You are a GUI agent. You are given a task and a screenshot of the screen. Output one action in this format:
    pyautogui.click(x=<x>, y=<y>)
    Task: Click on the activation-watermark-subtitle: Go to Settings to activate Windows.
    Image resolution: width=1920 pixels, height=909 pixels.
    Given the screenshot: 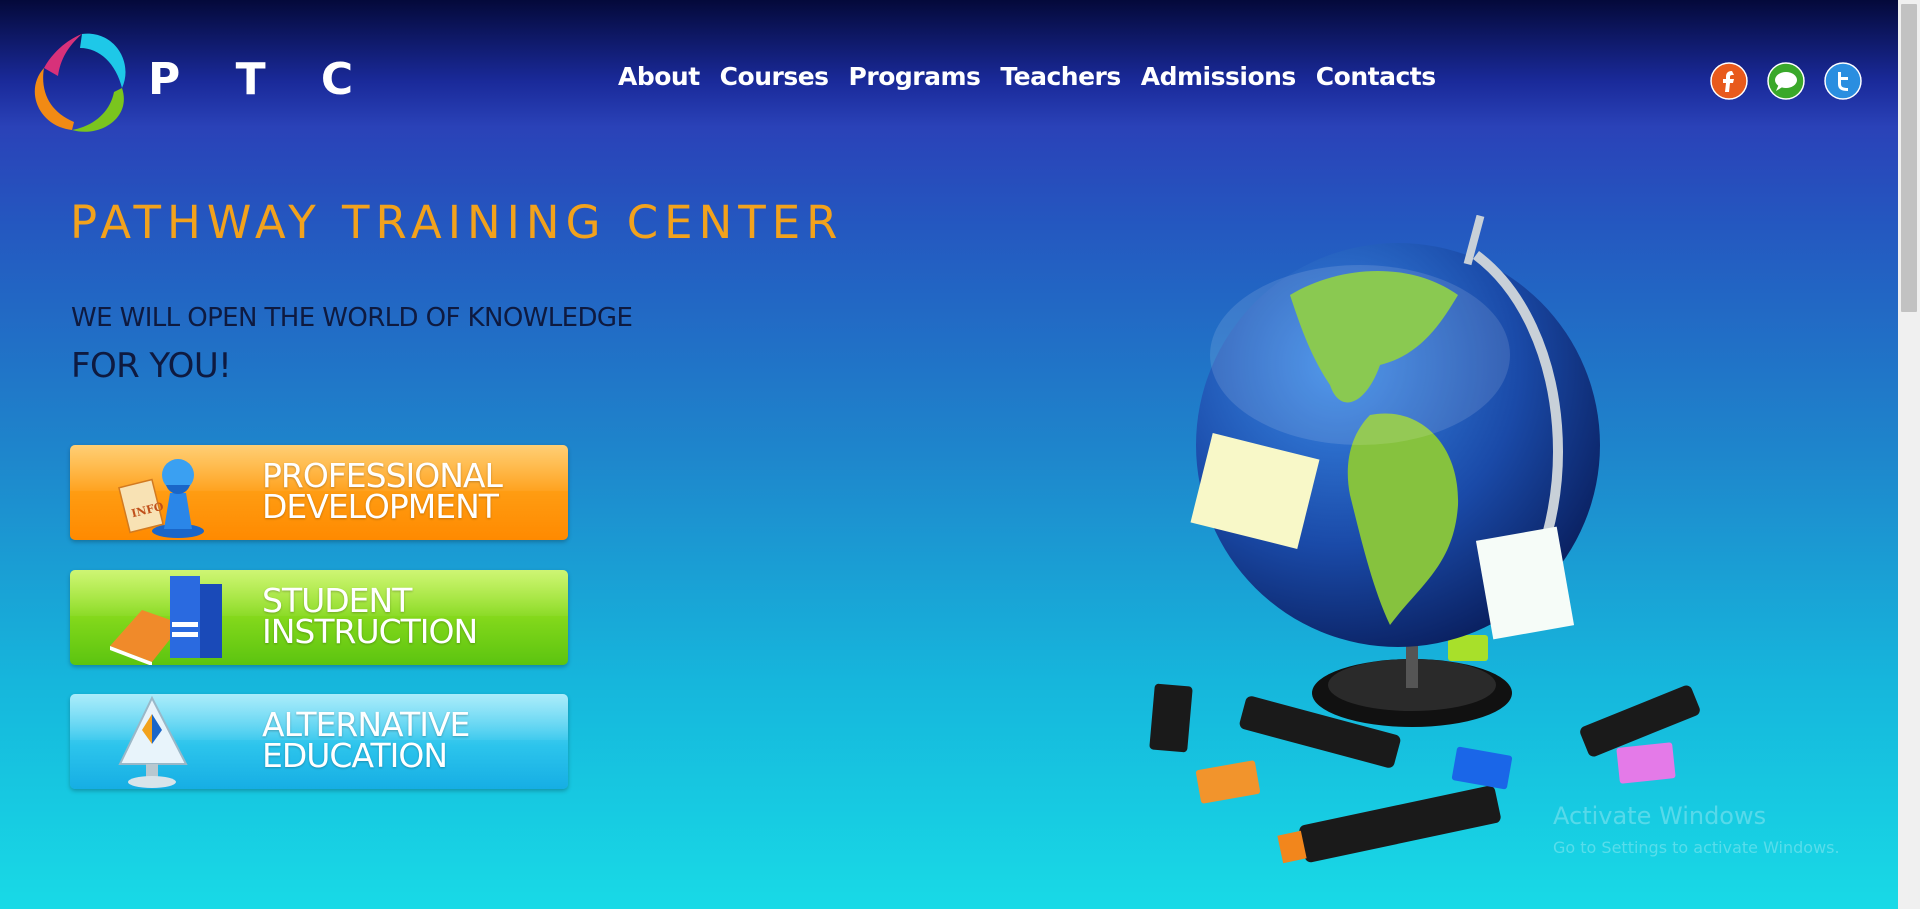 What is the action you would take?
    pyautogui.click(x=1696, y=847)
    